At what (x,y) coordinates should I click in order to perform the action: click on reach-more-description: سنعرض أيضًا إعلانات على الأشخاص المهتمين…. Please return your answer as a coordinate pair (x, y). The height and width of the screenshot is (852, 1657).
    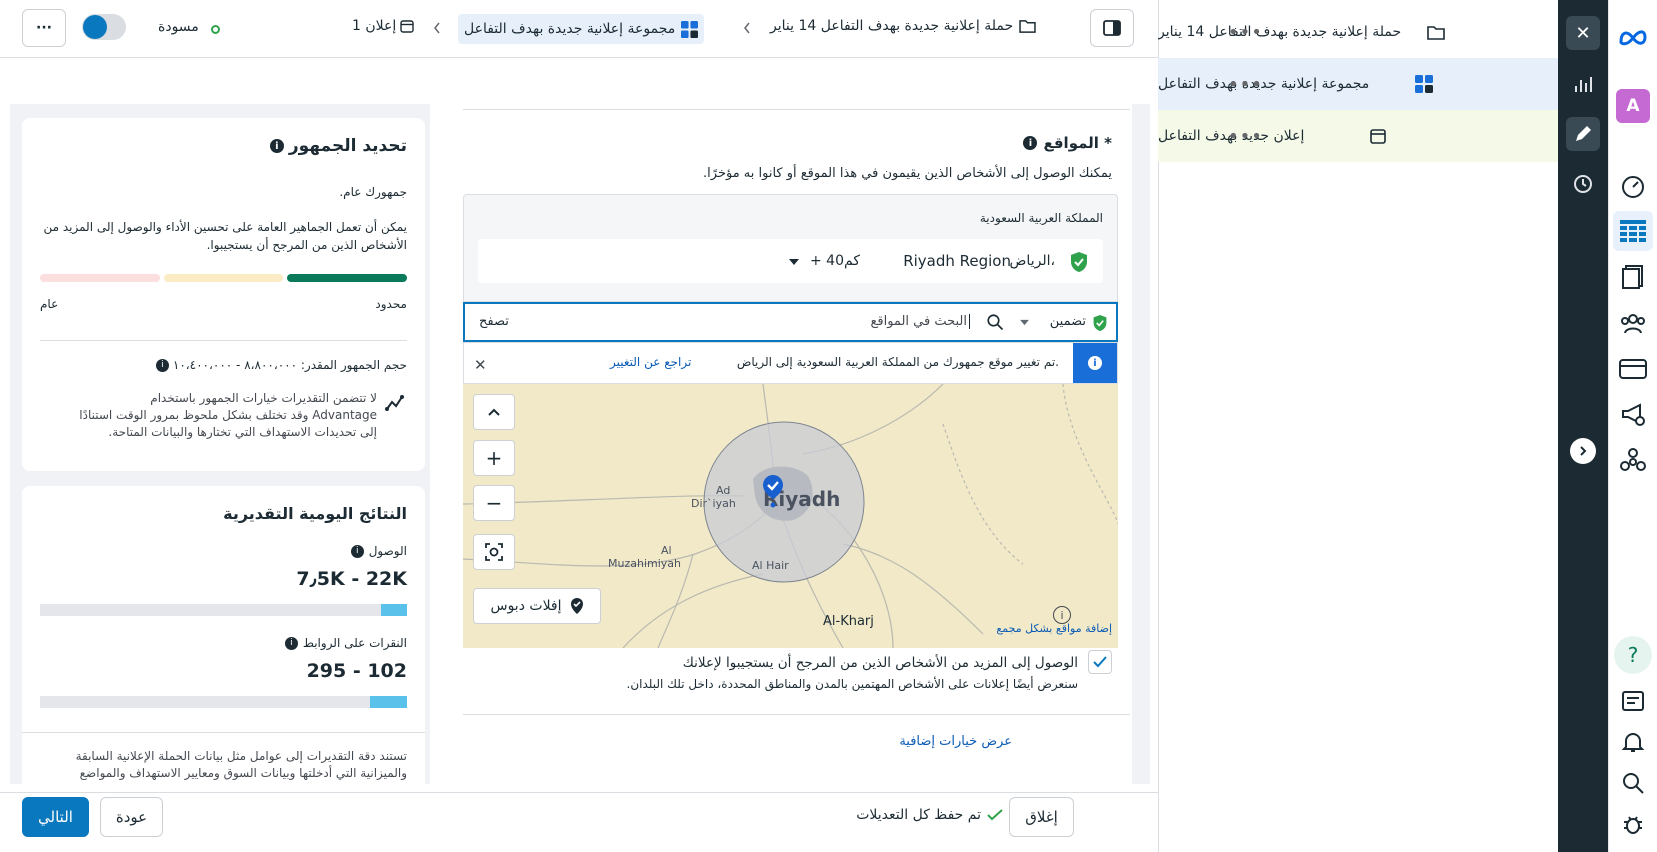
    Looking at the image, I should click on (852, 684).